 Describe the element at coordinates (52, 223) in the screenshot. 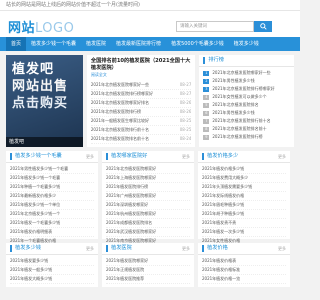

I see `list-item: 2021年植发一个毛囊多少钱` at that location.